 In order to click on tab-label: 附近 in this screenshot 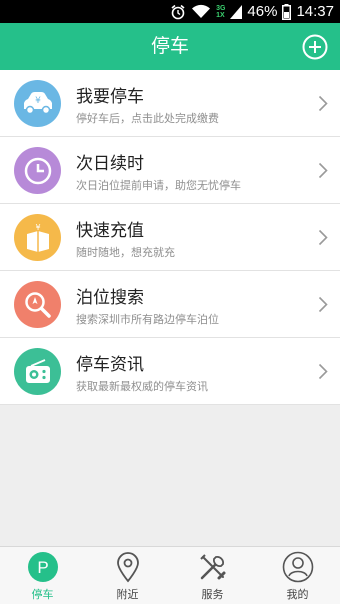, I will do `click(127, 594)`.